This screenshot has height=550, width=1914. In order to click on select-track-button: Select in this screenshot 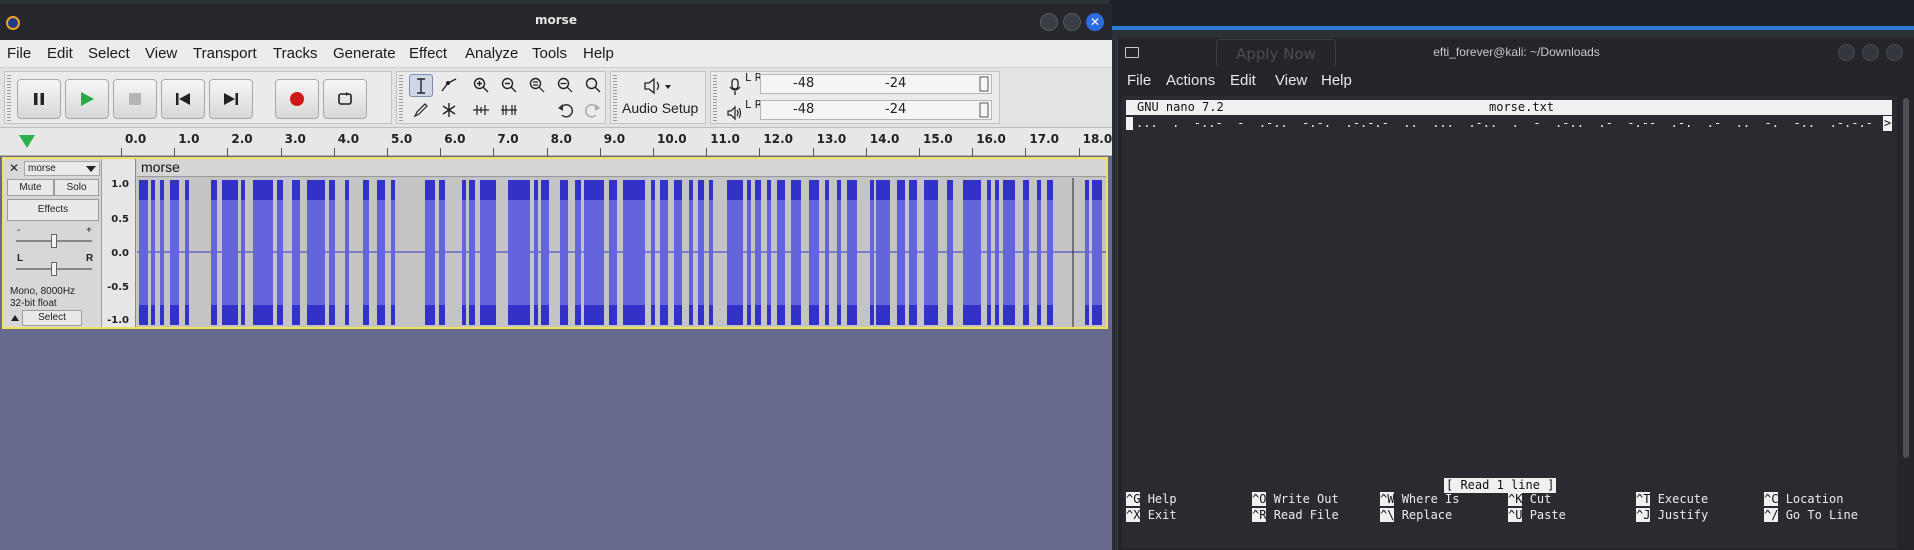, I will do `click(52, 318)`.